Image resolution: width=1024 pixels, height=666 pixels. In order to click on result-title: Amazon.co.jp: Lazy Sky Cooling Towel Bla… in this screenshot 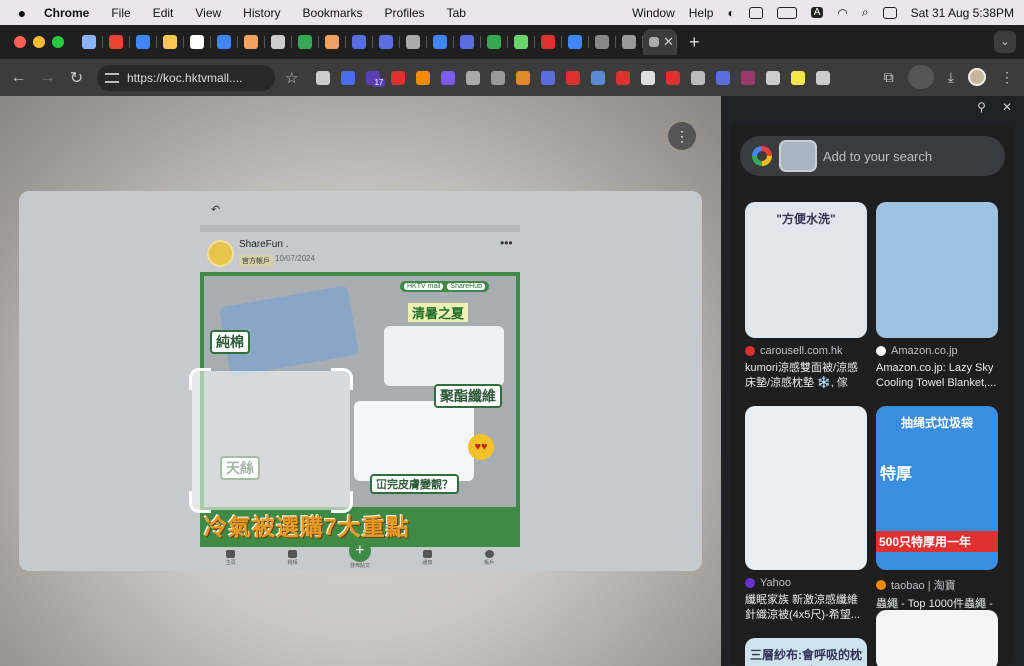, I will do `click(937, 376)`.